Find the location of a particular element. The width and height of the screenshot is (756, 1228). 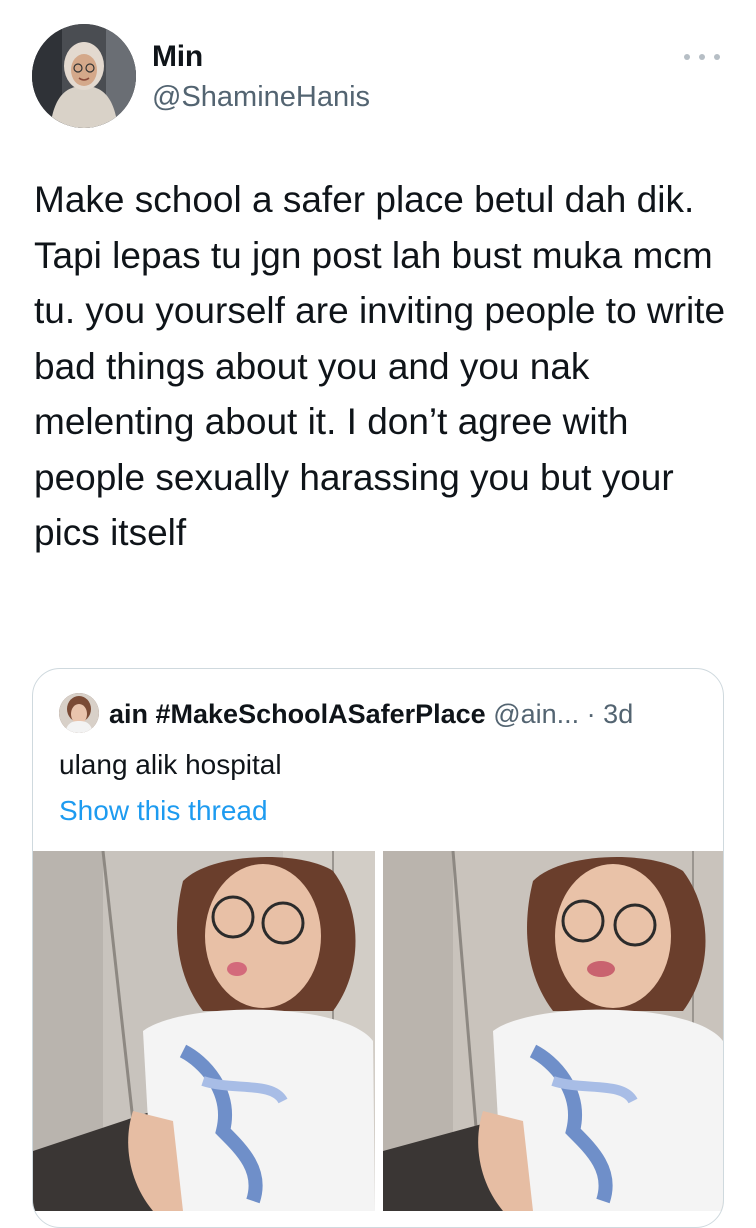

more-options-icon is located at coordinates (702, 57).